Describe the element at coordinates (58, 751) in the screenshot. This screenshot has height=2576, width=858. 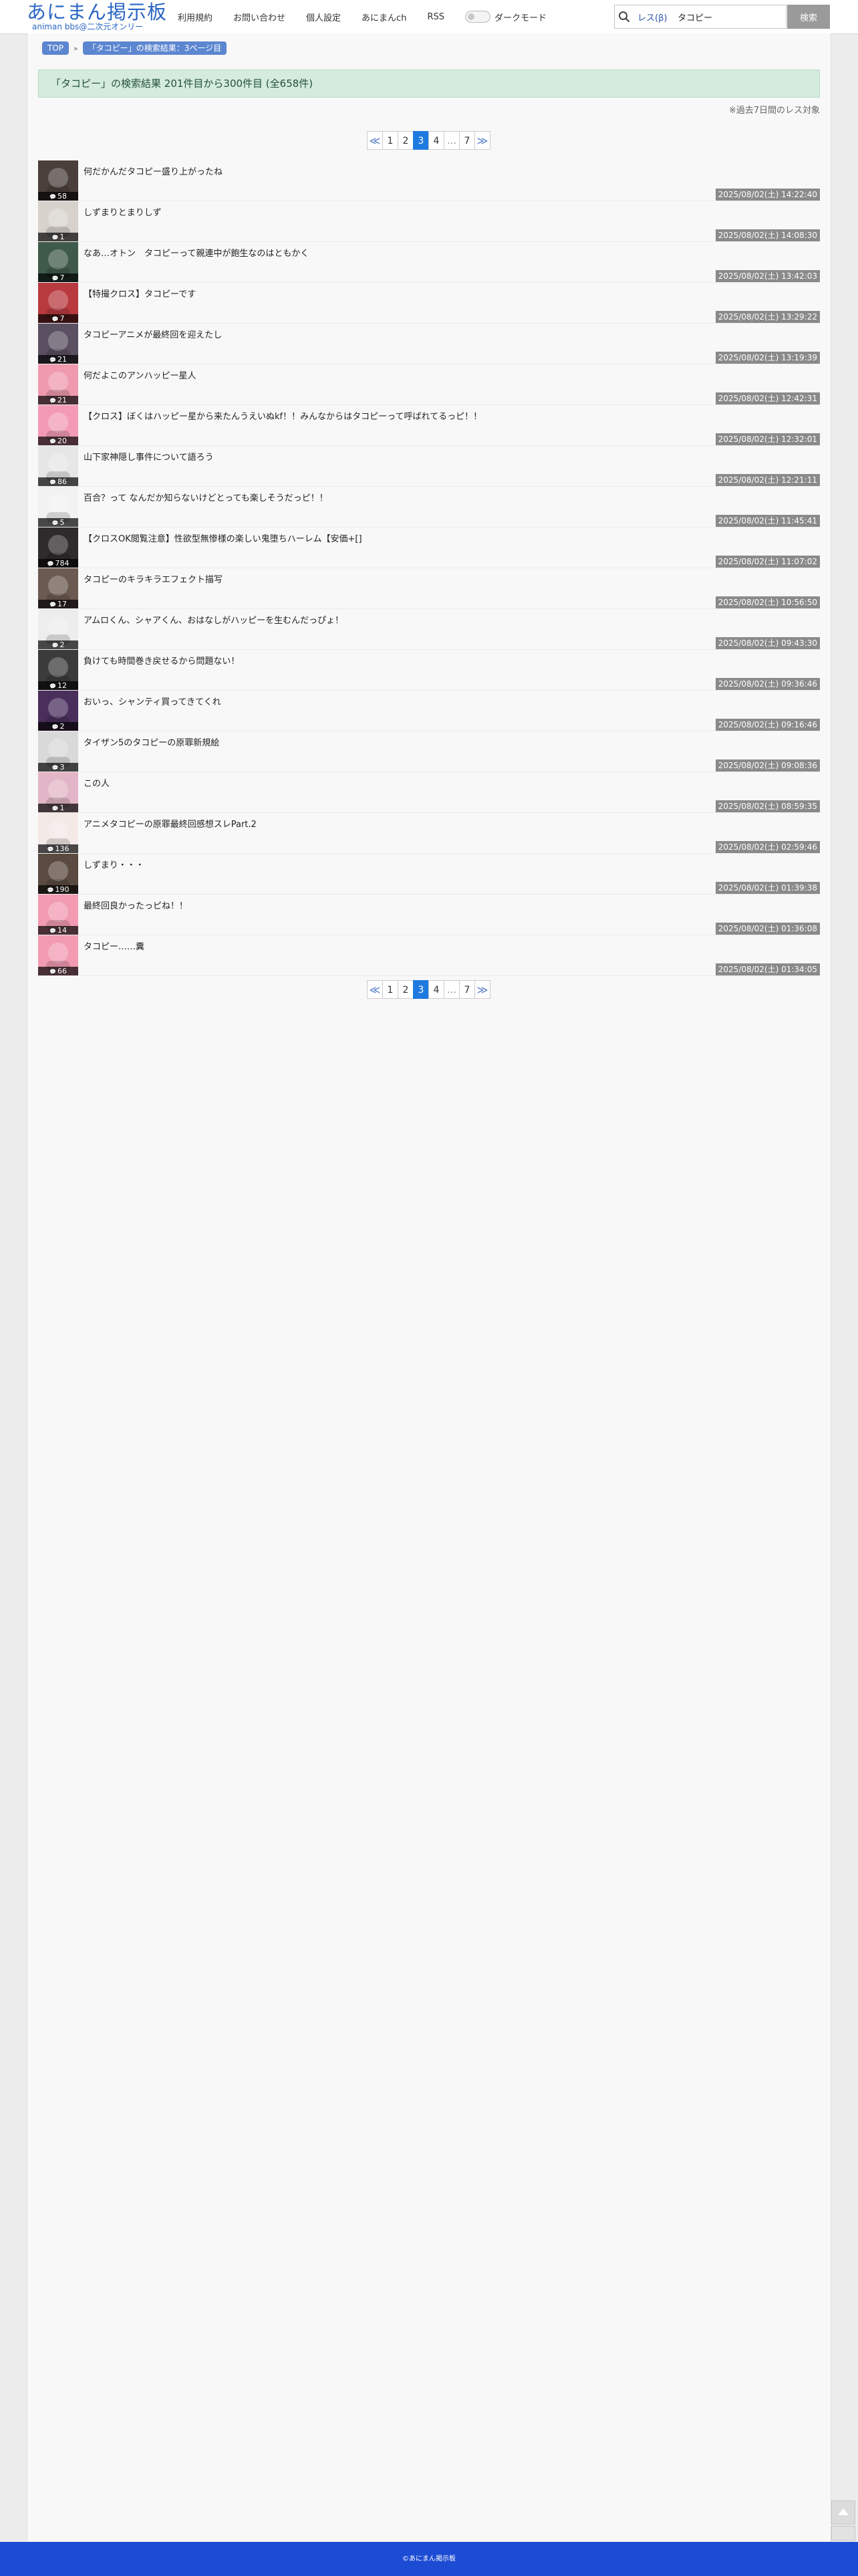
I see `thread-thumbnail: 💬 3` at that location.